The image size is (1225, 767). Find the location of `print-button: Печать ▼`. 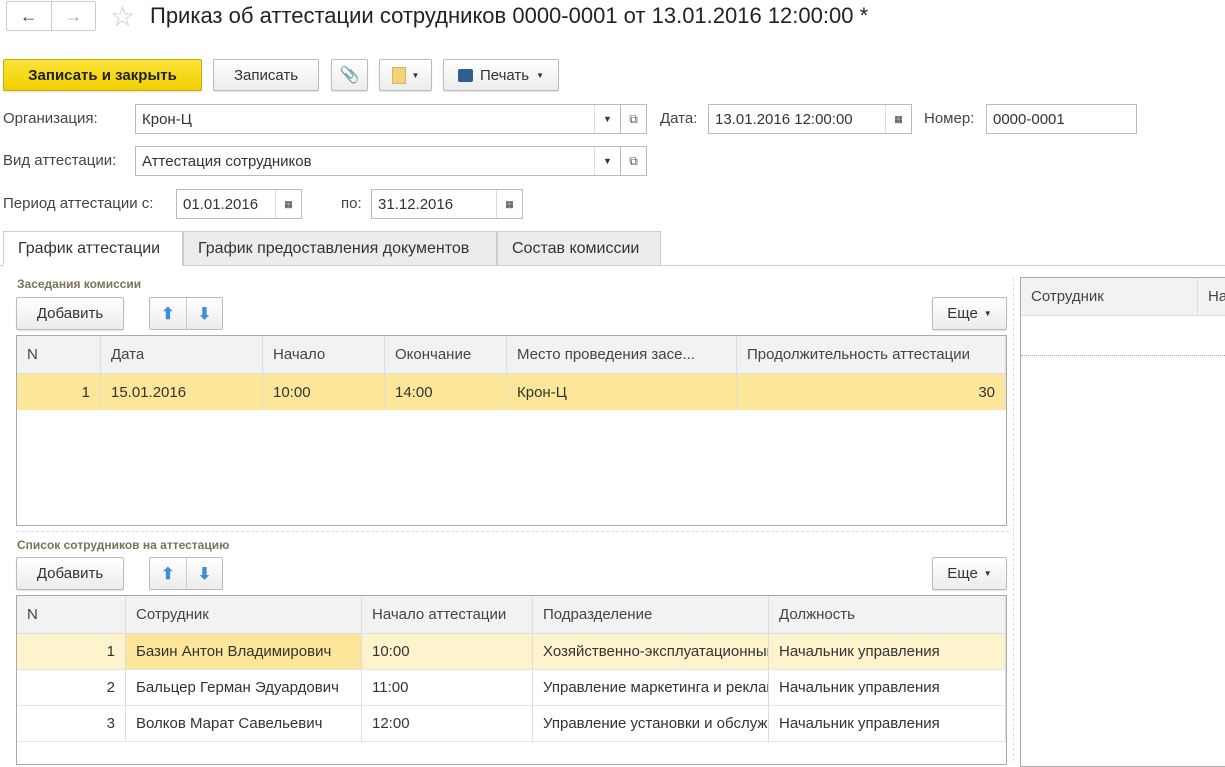

print-button: Печать ▼ is located at coordinates (501, 75).